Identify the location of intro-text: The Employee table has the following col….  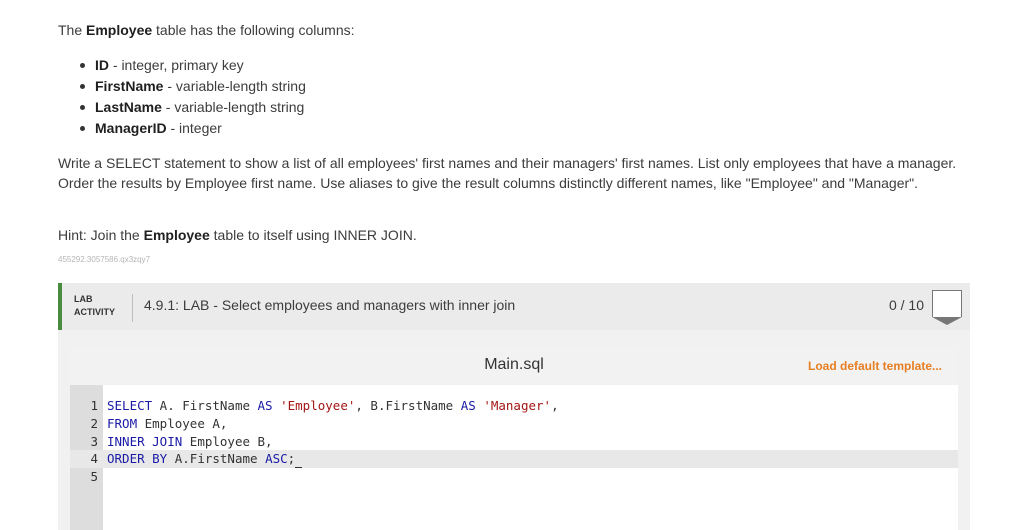
(206, 30).